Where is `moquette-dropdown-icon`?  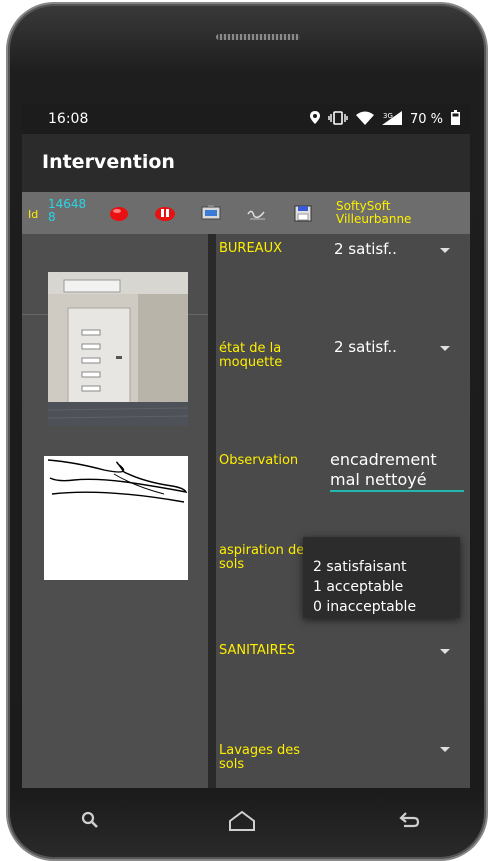
moquette-dropdown-icon is located at coordinates (445, 348).